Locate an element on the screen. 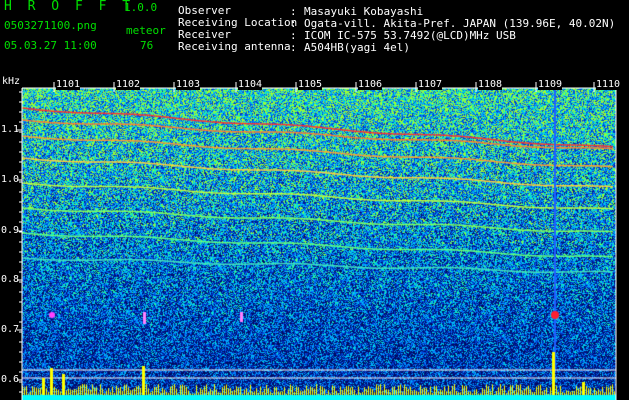  app-version: 1.0.0 is located at coordinates (141, 7).